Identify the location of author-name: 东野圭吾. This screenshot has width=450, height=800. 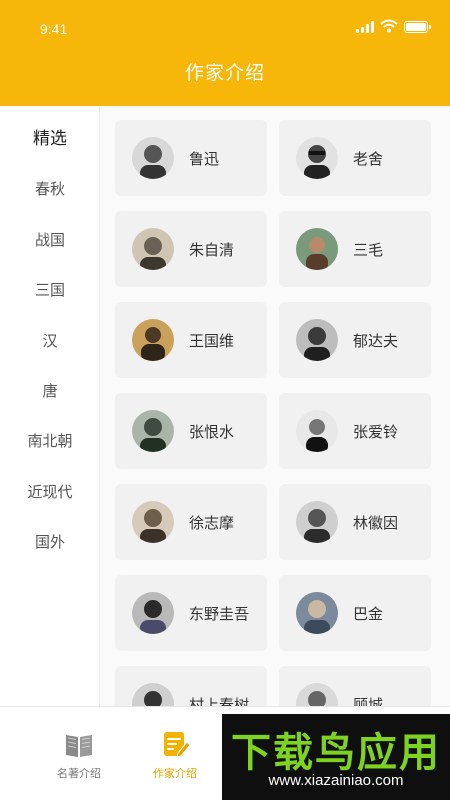
(219, 613).